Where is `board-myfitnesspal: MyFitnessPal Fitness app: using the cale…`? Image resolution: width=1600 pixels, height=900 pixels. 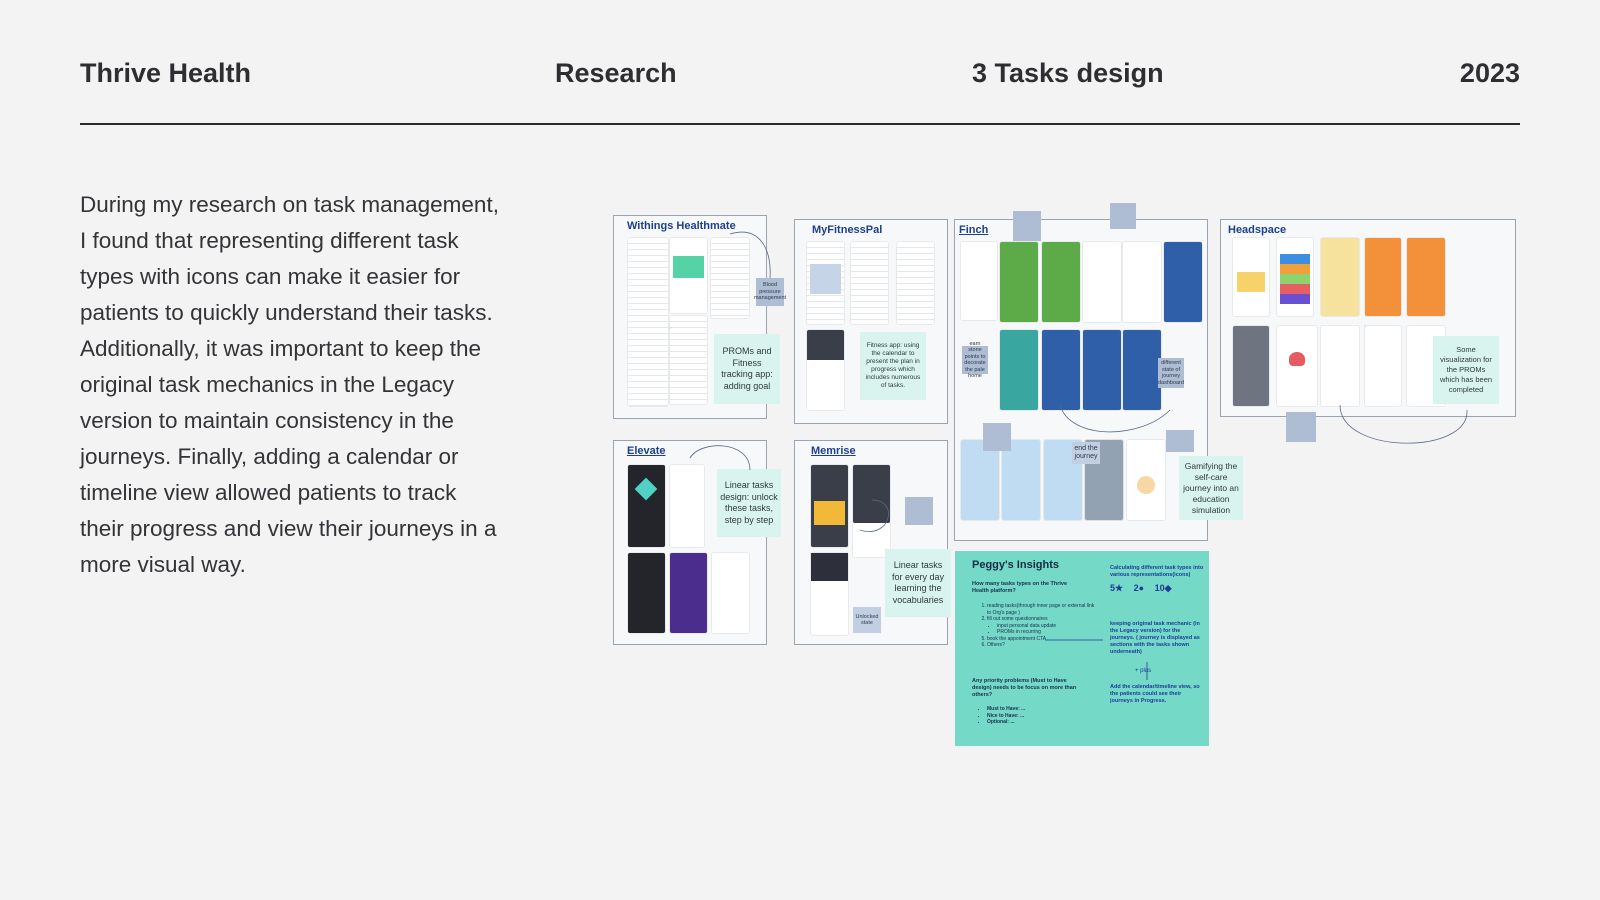
board-myfitnesspal: MyFitnessPal Fitness app: using the cale… is located at coordinates (871, 321).